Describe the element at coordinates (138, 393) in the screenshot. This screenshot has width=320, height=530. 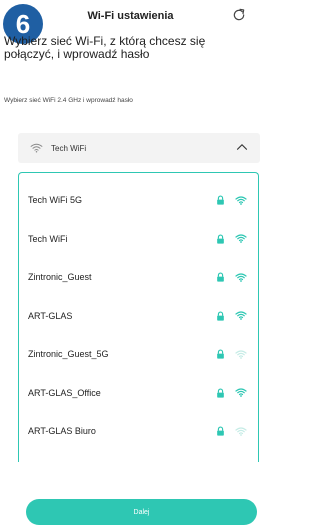
I see `network-row: ART-GLAS_Office` at that location.